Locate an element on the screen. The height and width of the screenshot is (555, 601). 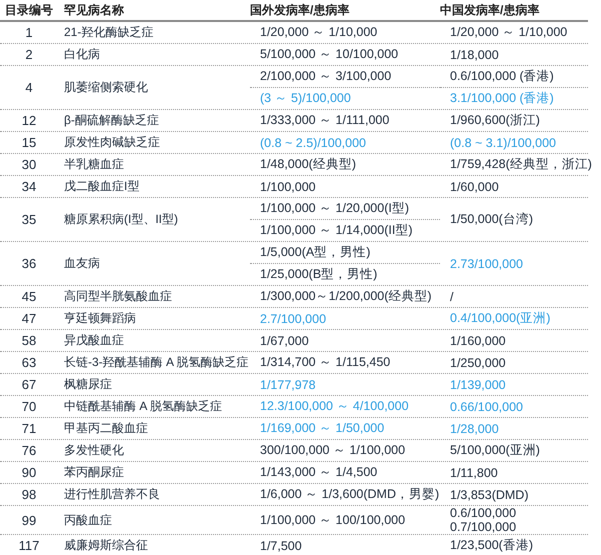
table-cell-text: (0.8 ~ 3.1)/100,000 is located at coordinates (503, 143).